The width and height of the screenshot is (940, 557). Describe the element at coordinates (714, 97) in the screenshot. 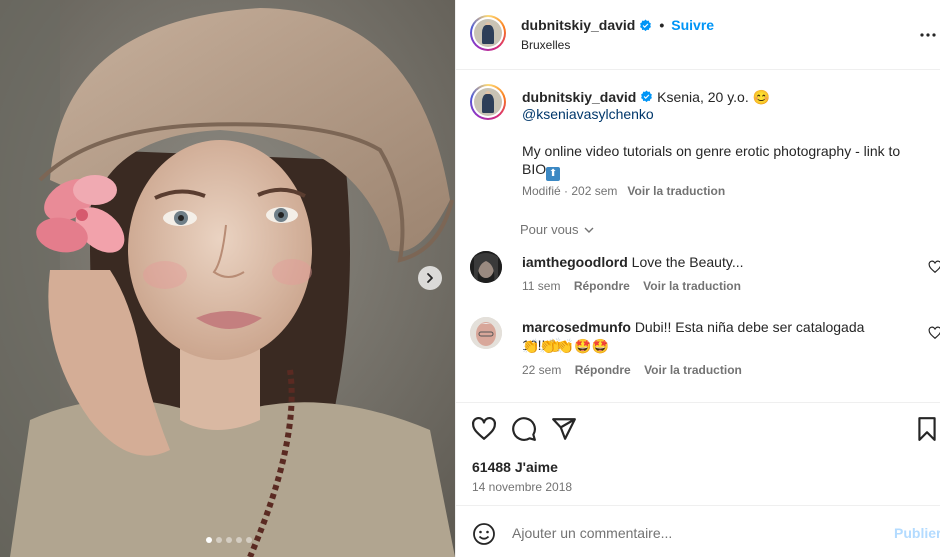

I see `caption-first-line: Ksenia, 20 y.o. 😊` at that location.